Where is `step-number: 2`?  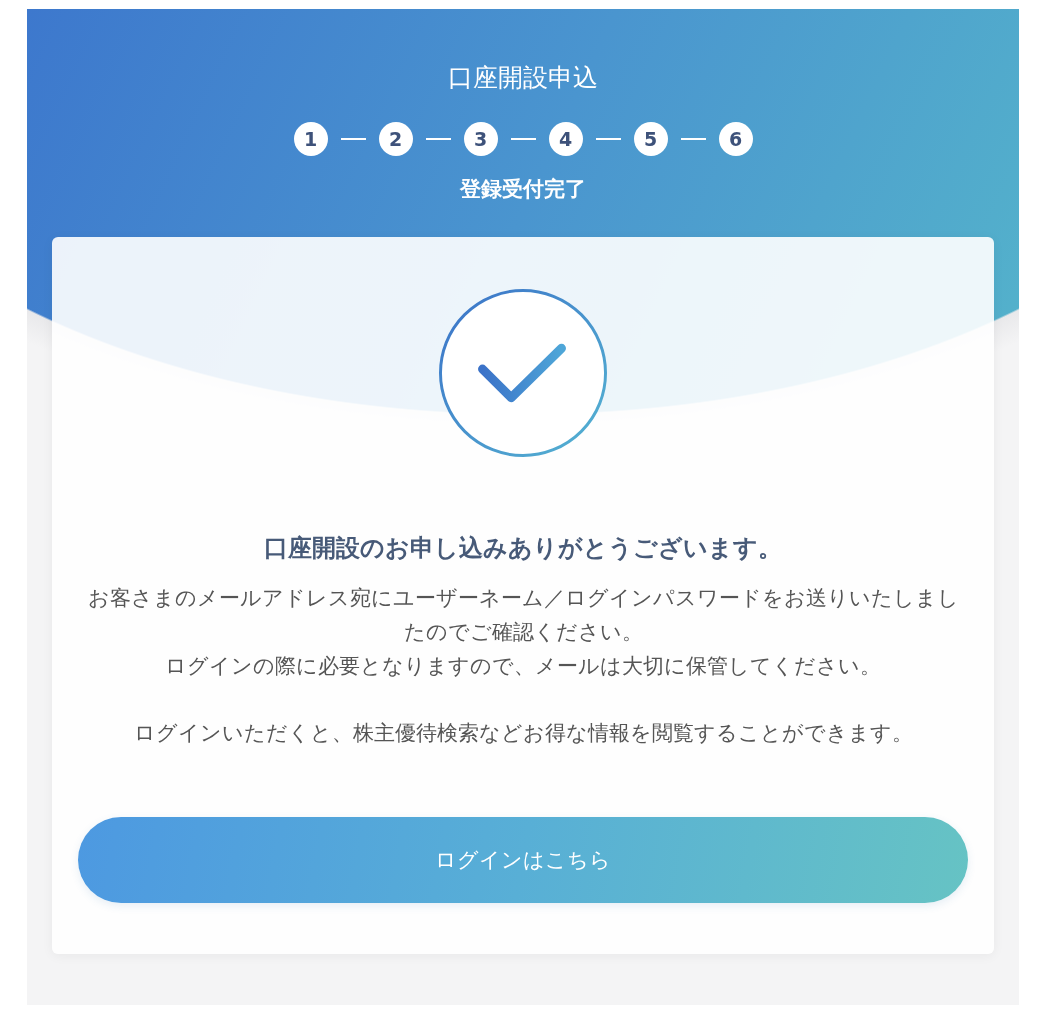 step-number: 2 is located at coordinates (395, 139).